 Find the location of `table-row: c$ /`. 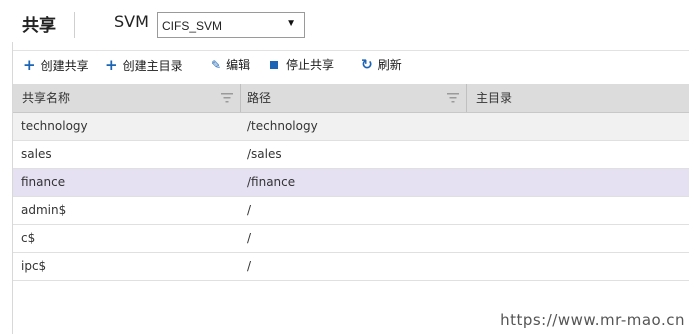

table-row: c$ / is located at coordinates (351, 239).